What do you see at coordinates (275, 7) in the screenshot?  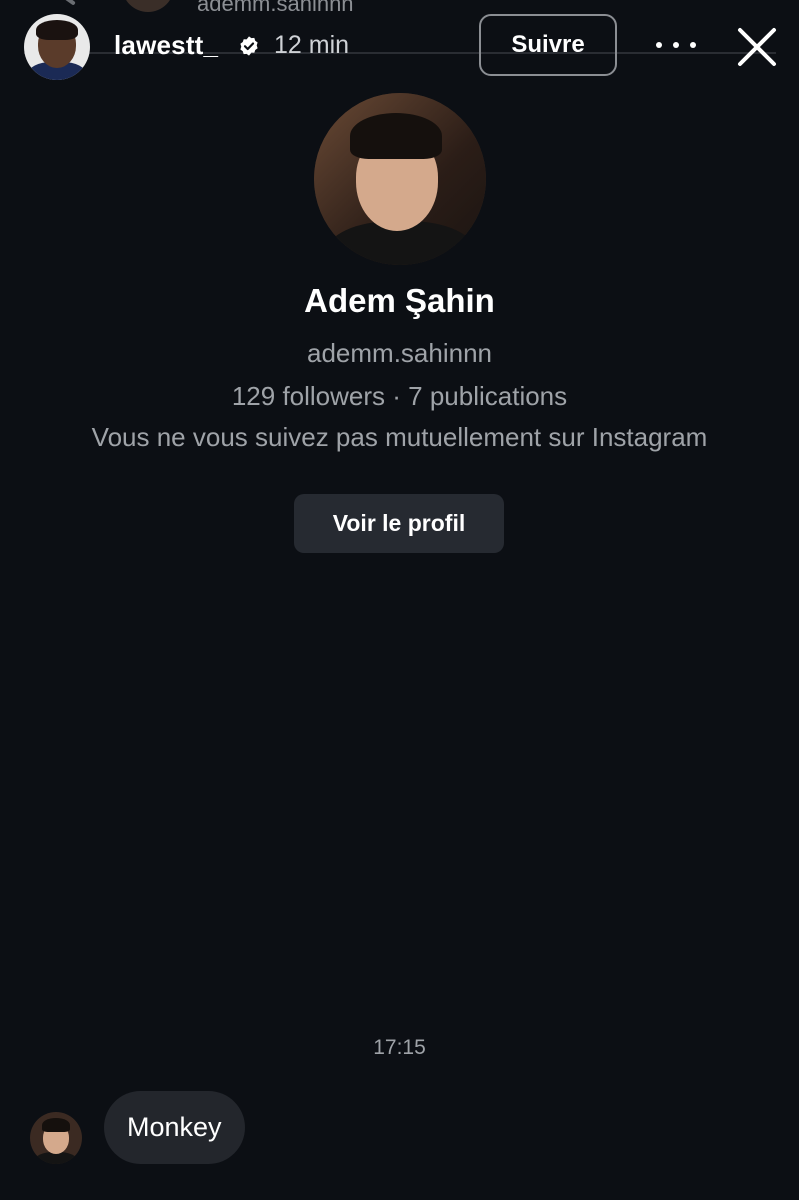 I see `cropped-username: ademm.sahinnn` at bounding box center [275, 7].